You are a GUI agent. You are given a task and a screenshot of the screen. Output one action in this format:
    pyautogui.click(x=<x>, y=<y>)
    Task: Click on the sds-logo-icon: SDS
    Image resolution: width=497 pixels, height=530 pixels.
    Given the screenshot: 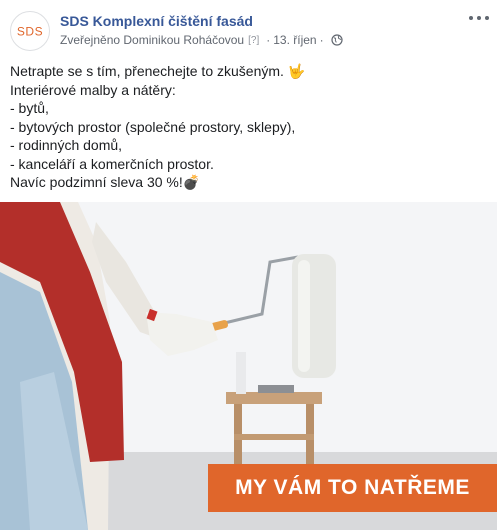 What is the action you would take?
    pyautogui.click(x=30, y=32)
    